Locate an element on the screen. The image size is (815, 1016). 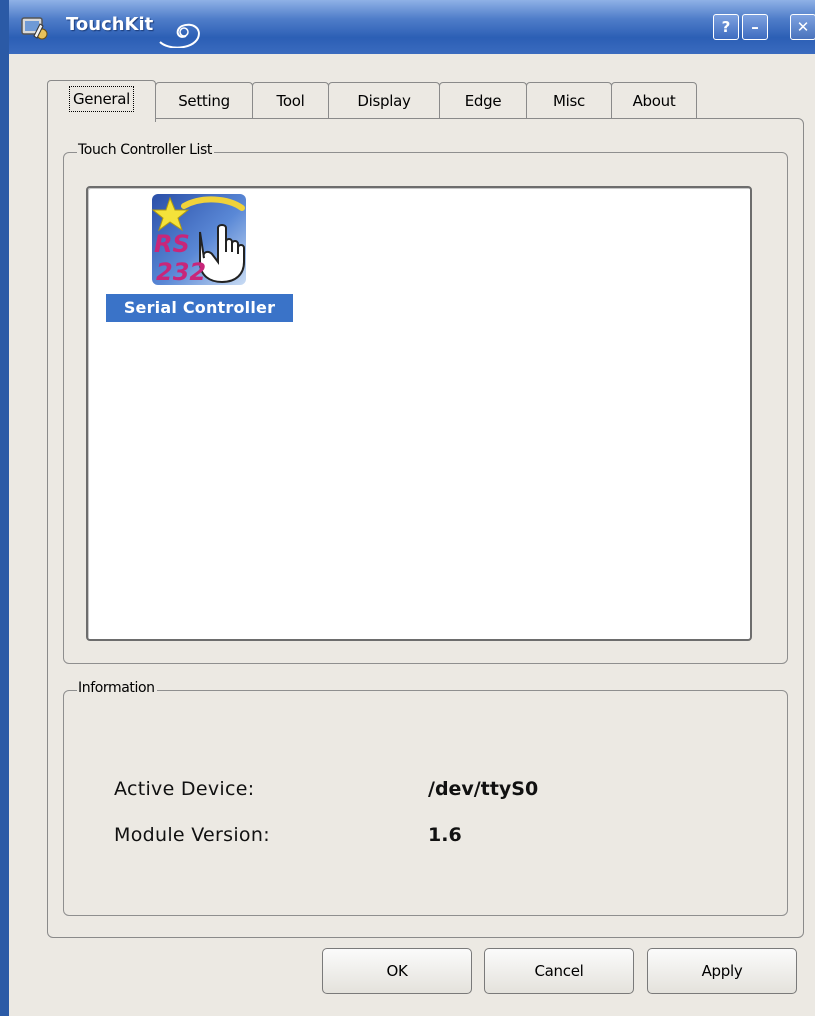
tab-edge: Edge is located at coordinates (483, 101).